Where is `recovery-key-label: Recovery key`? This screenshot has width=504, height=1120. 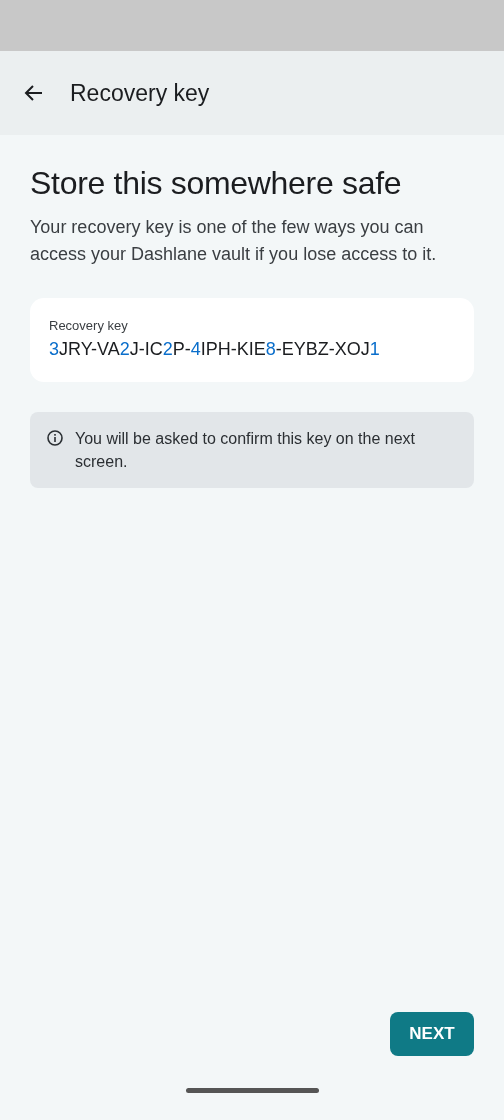 recovery-key-label: Recovery key is located at coordinates (89, 325).